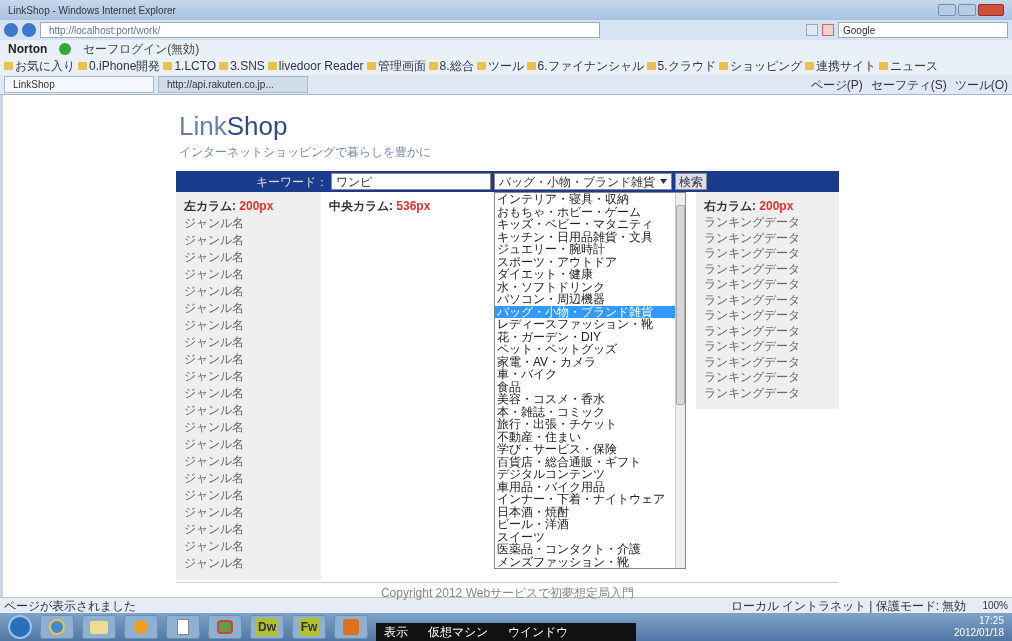  Describe the element at coordinates (585, 461) in the screenshot. I see `dropdown-option: 百貨店・総合通販・ギフト` at that location.